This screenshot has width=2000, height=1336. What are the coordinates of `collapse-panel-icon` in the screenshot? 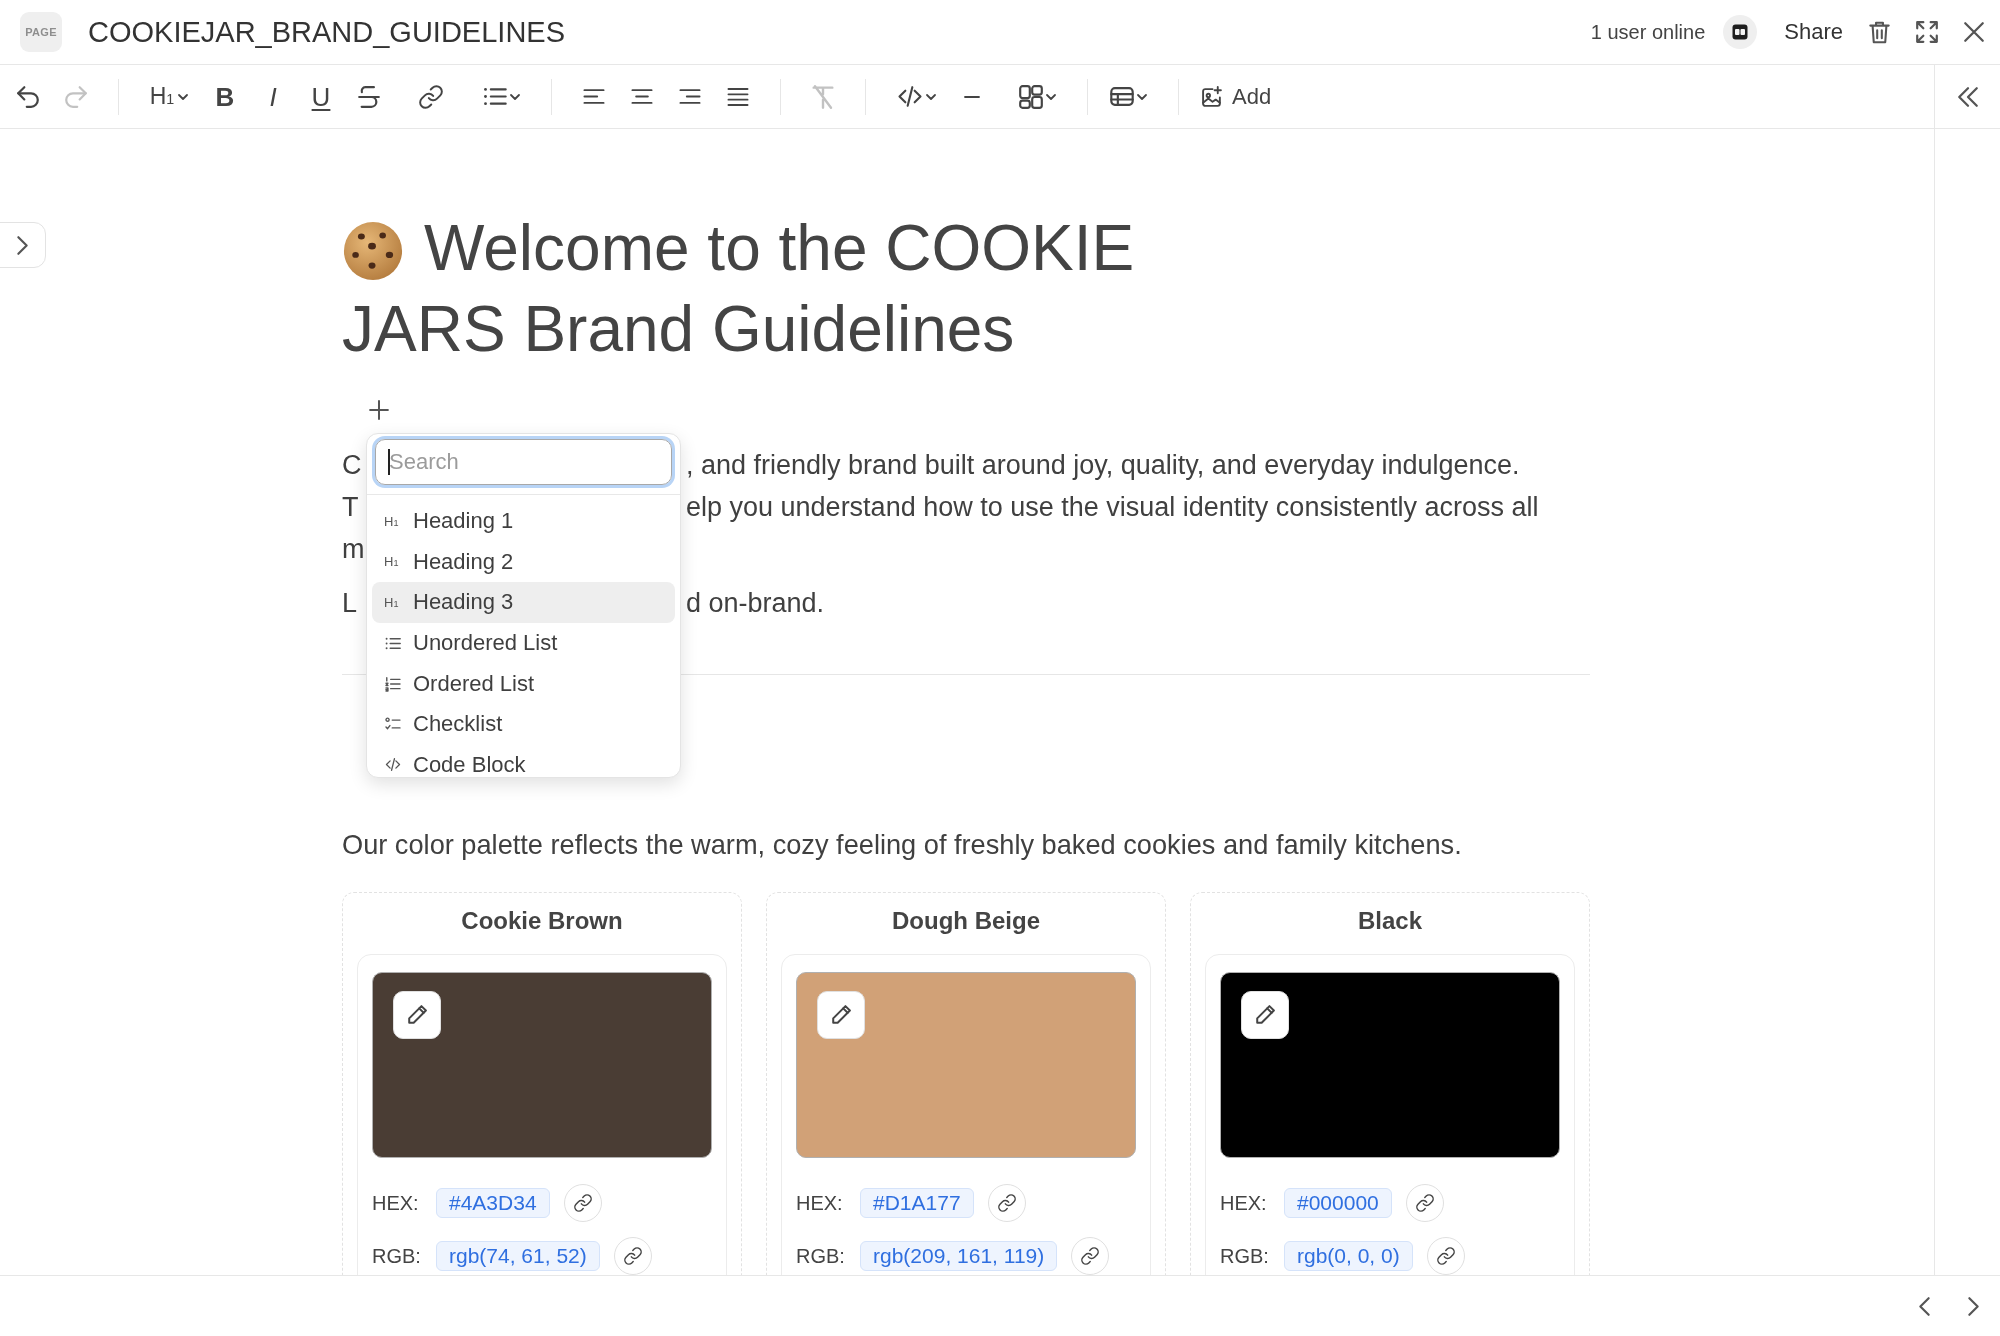 It's located at (1967, 96).